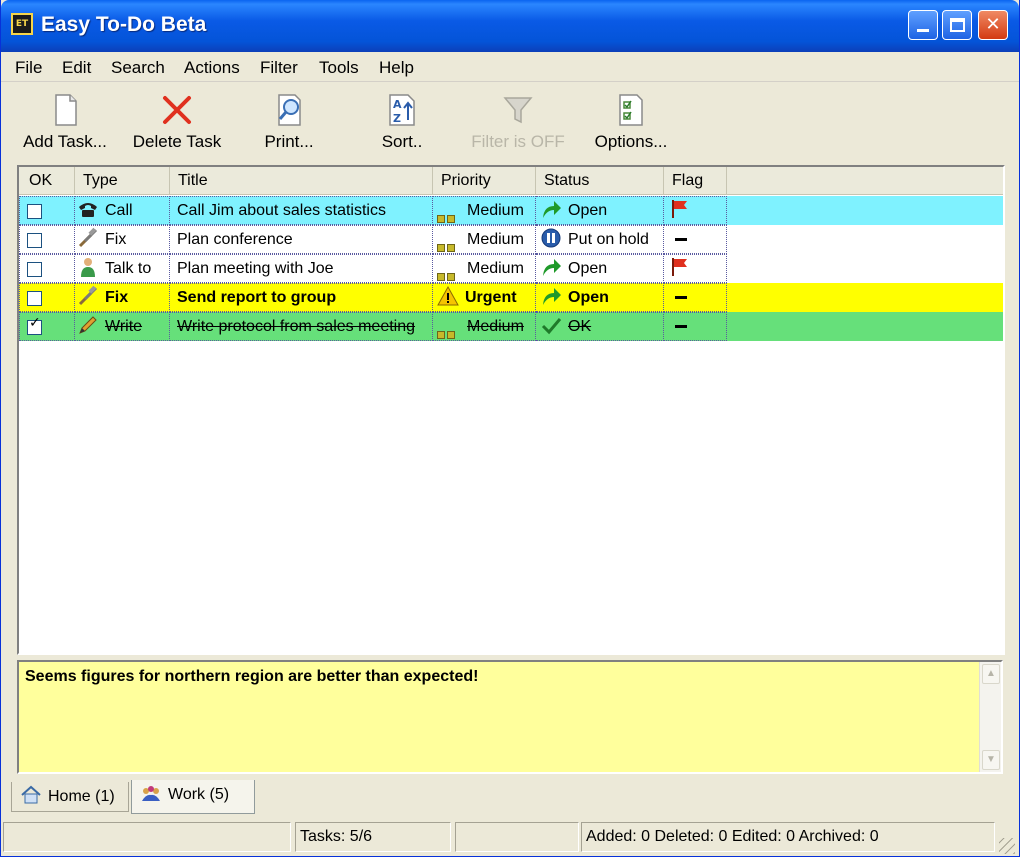 This screenshot has height=857, width=1020. Describe the element at coordinates (31, 794) in the screenshot. I see `home-icon` at that location.